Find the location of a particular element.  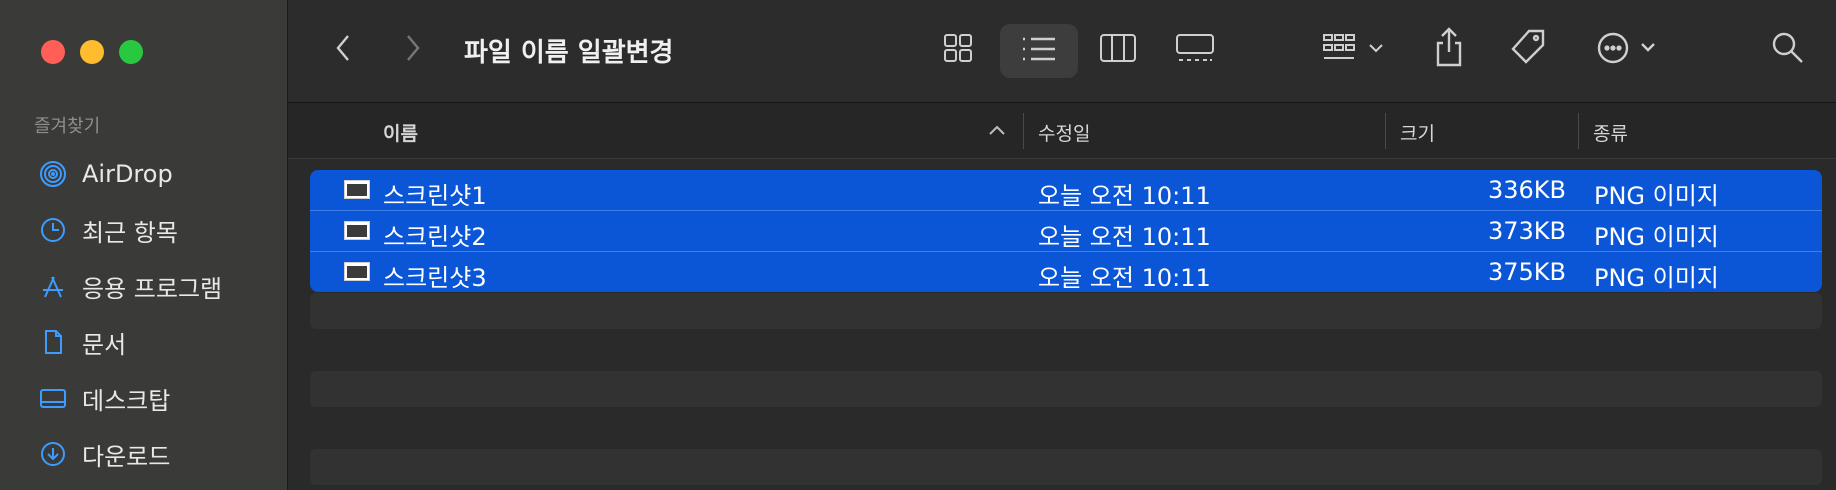

sidebar-item-desktop: 데스크탑 is located at coordinates (143, 398).